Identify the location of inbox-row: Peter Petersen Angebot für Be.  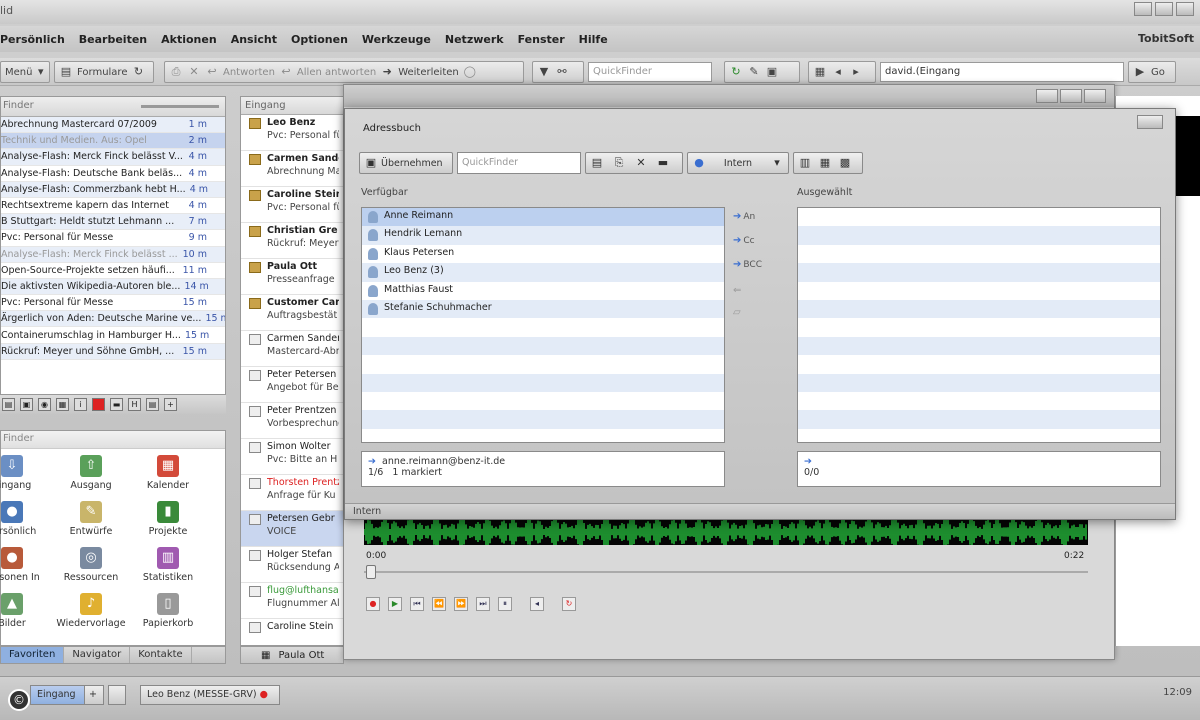
(292, 385).